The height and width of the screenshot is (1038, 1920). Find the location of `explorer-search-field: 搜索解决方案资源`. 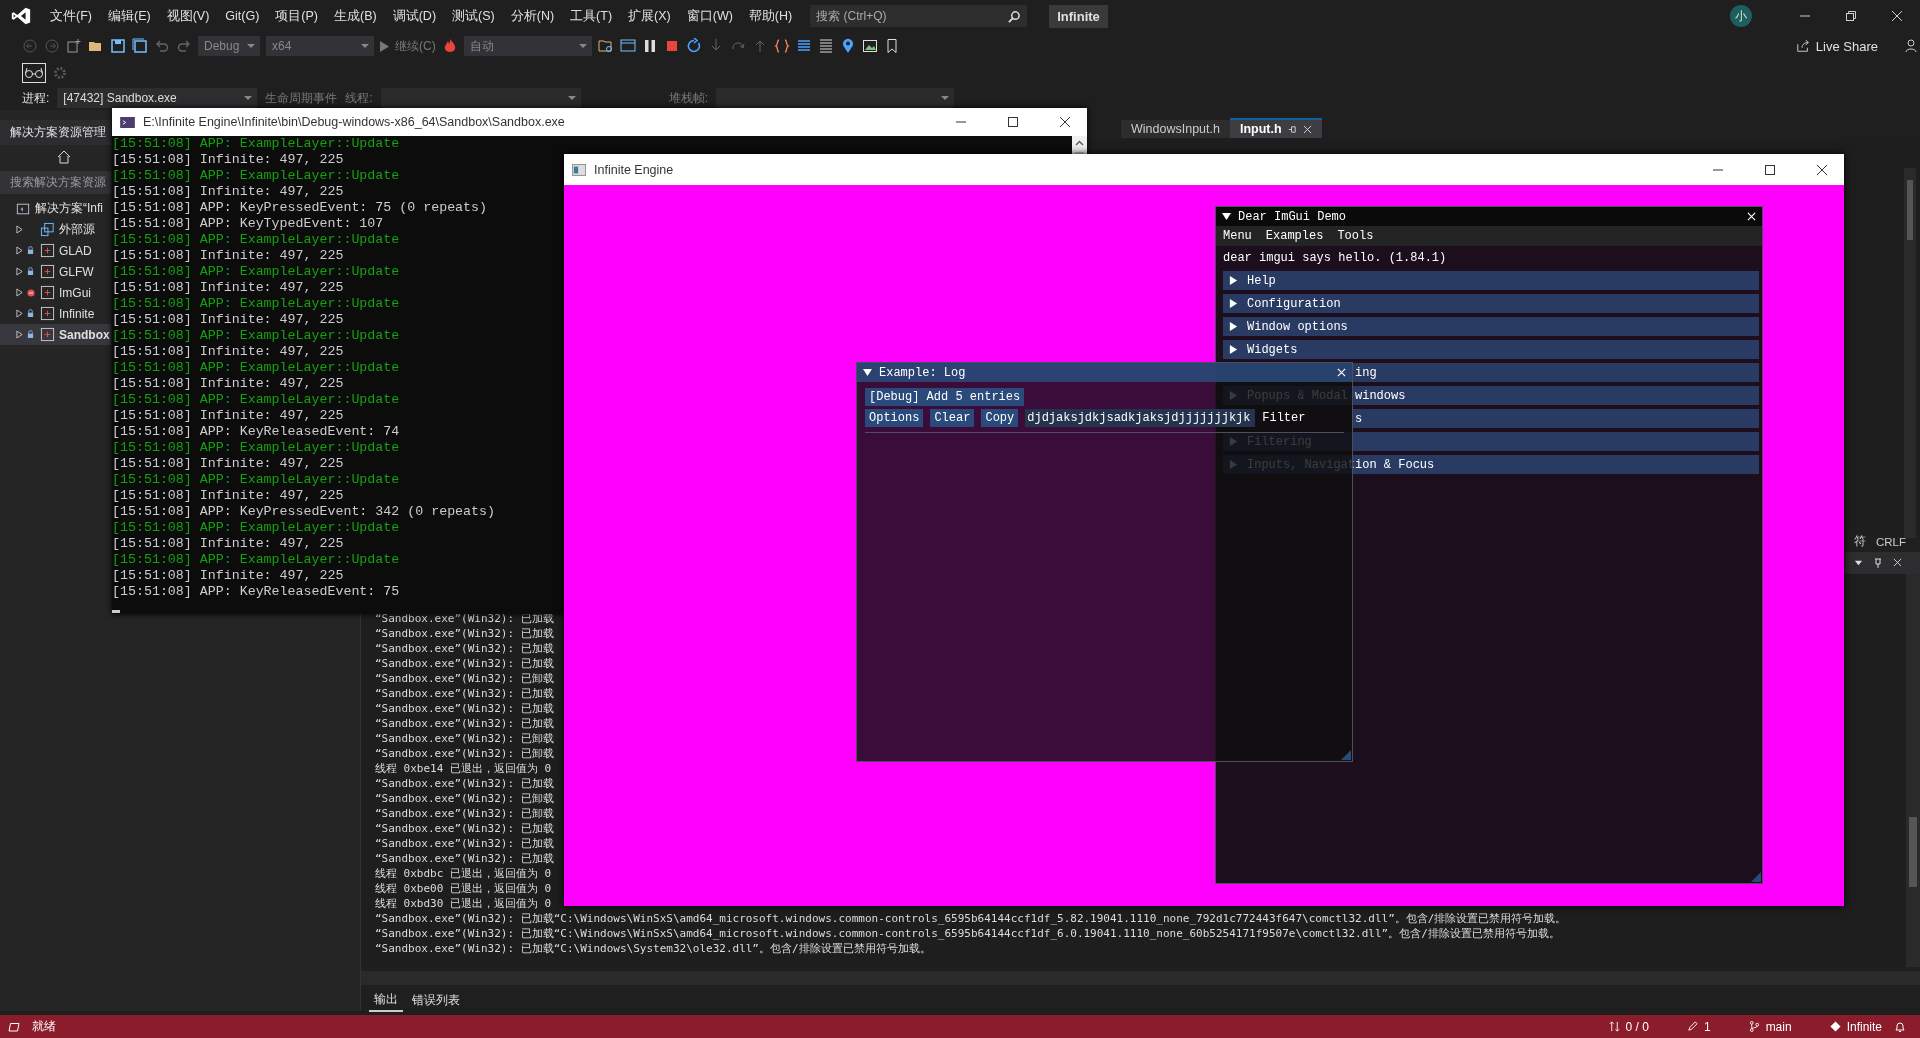

explorer-search-field: 搜索解决方案资源 is located at coordinates (55, 182).